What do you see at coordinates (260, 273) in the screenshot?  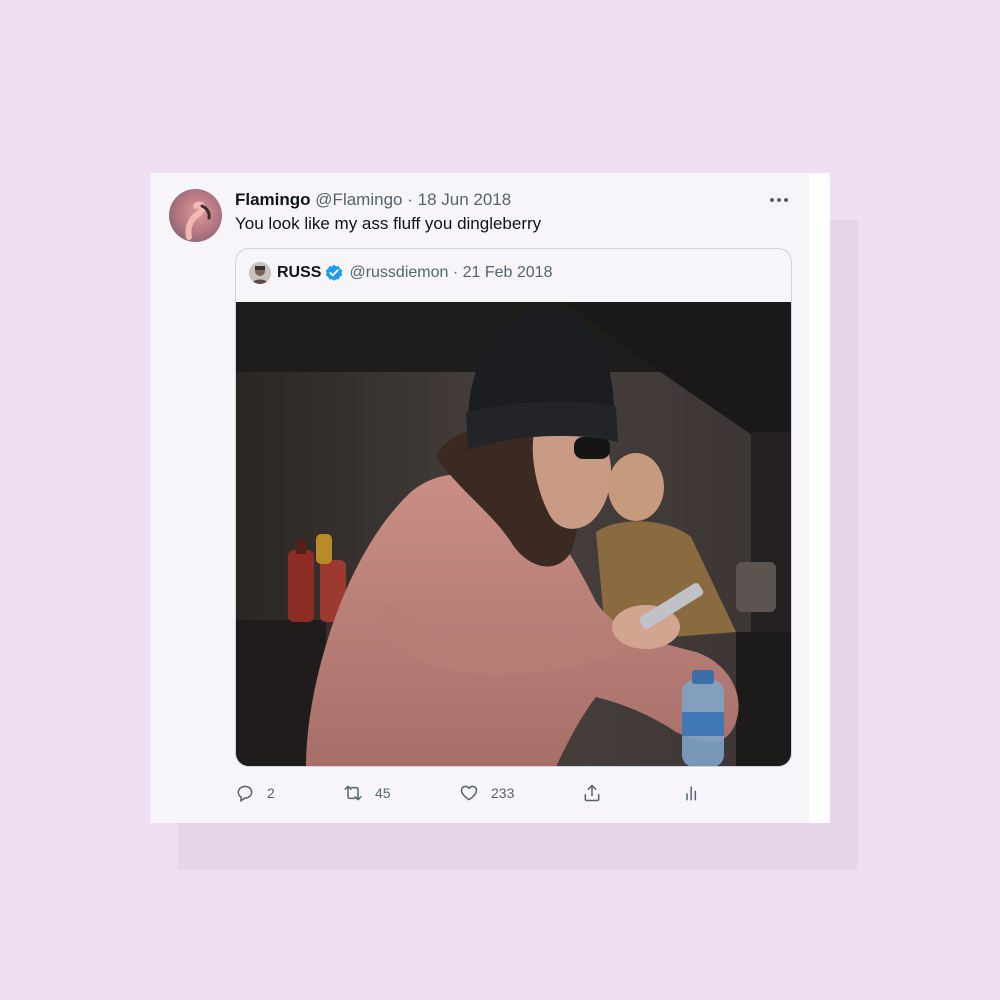 I see `quoted-avatar` at bounding box center [260, 273].